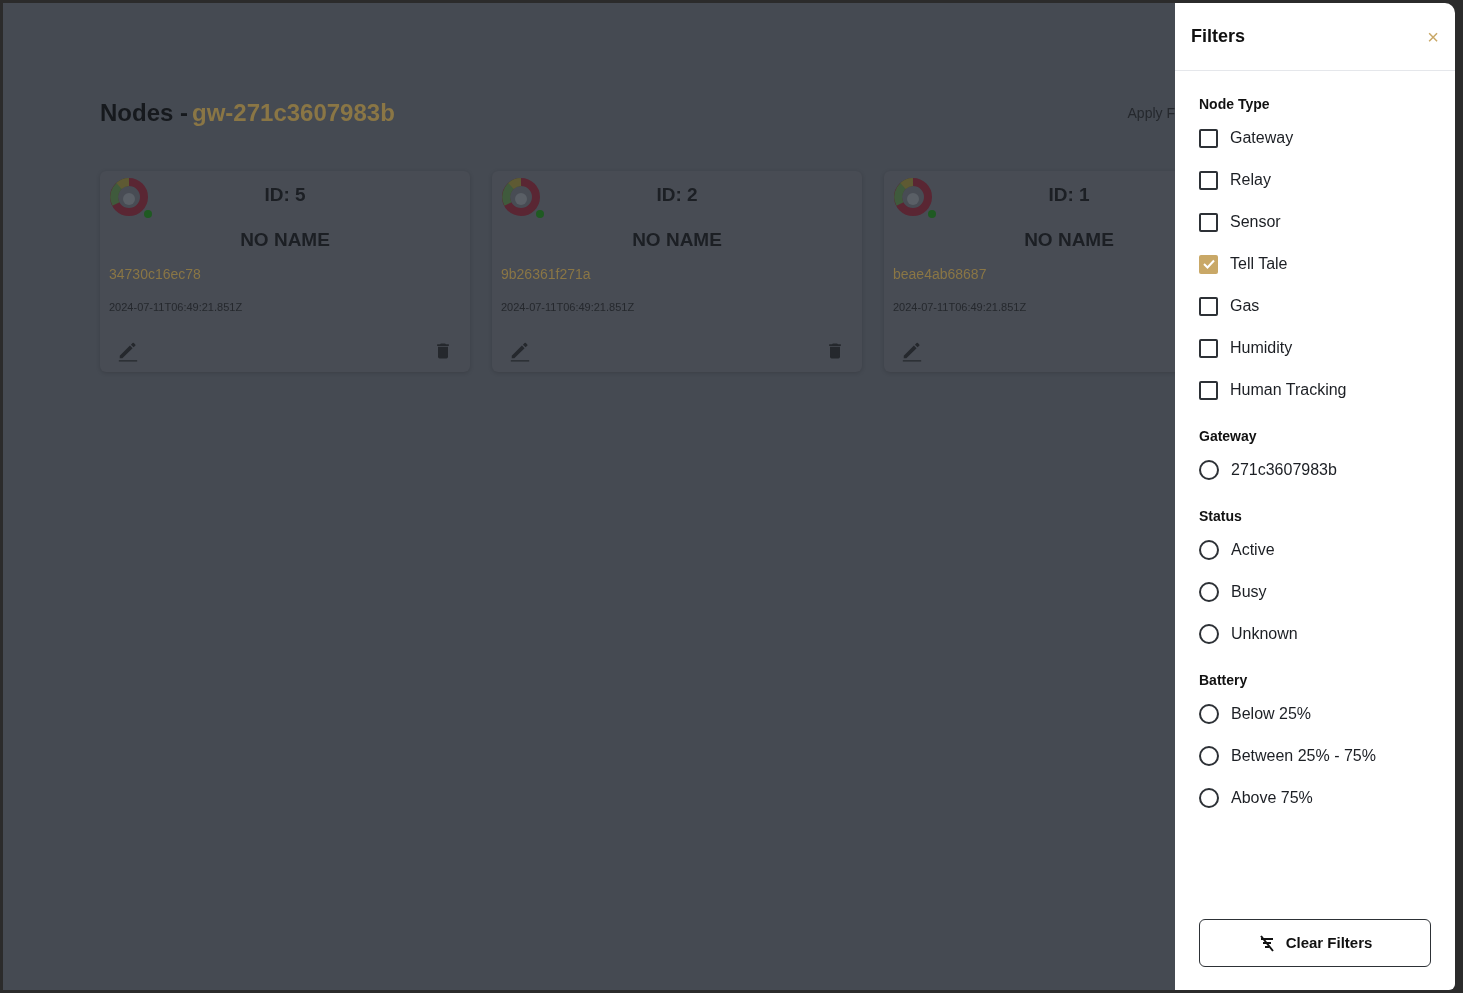  What do you see at coordinates (1272, 798) in the screenshot?
I see `option-label: Above 75%` at bounding box center [1272, 798].